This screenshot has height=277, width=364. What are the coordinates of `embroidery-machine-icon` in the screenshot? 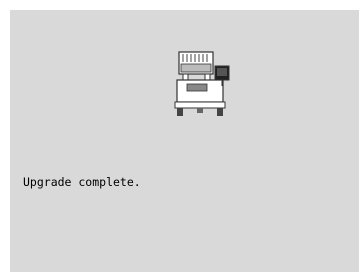 It's located at (202, 83).